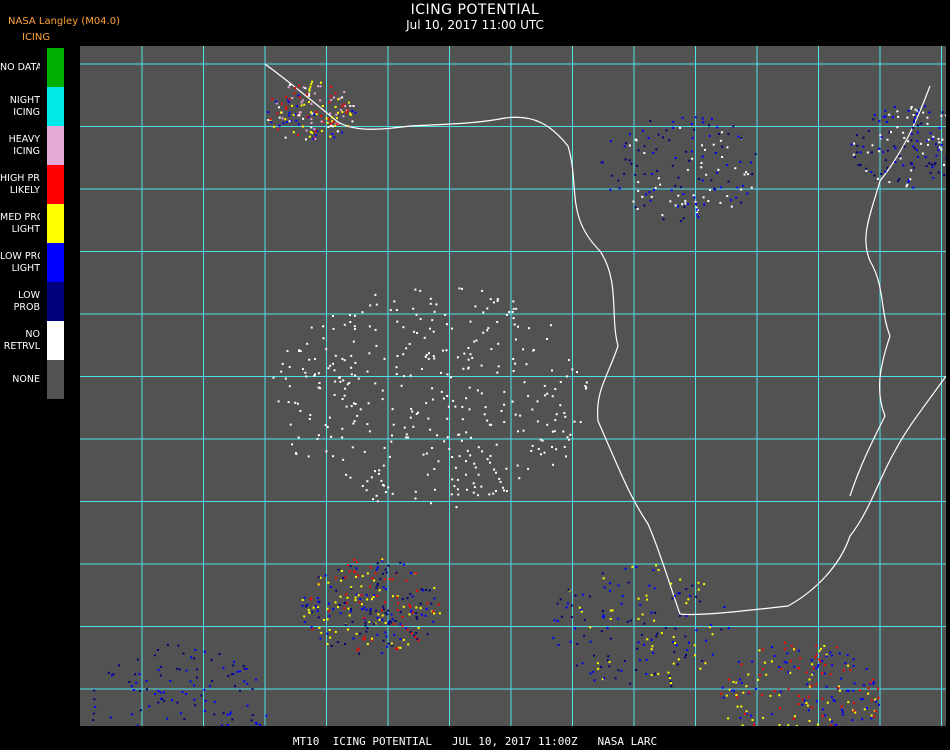  I want to click on legend-item-low-prob: LOW PROB, so click(33, 301).